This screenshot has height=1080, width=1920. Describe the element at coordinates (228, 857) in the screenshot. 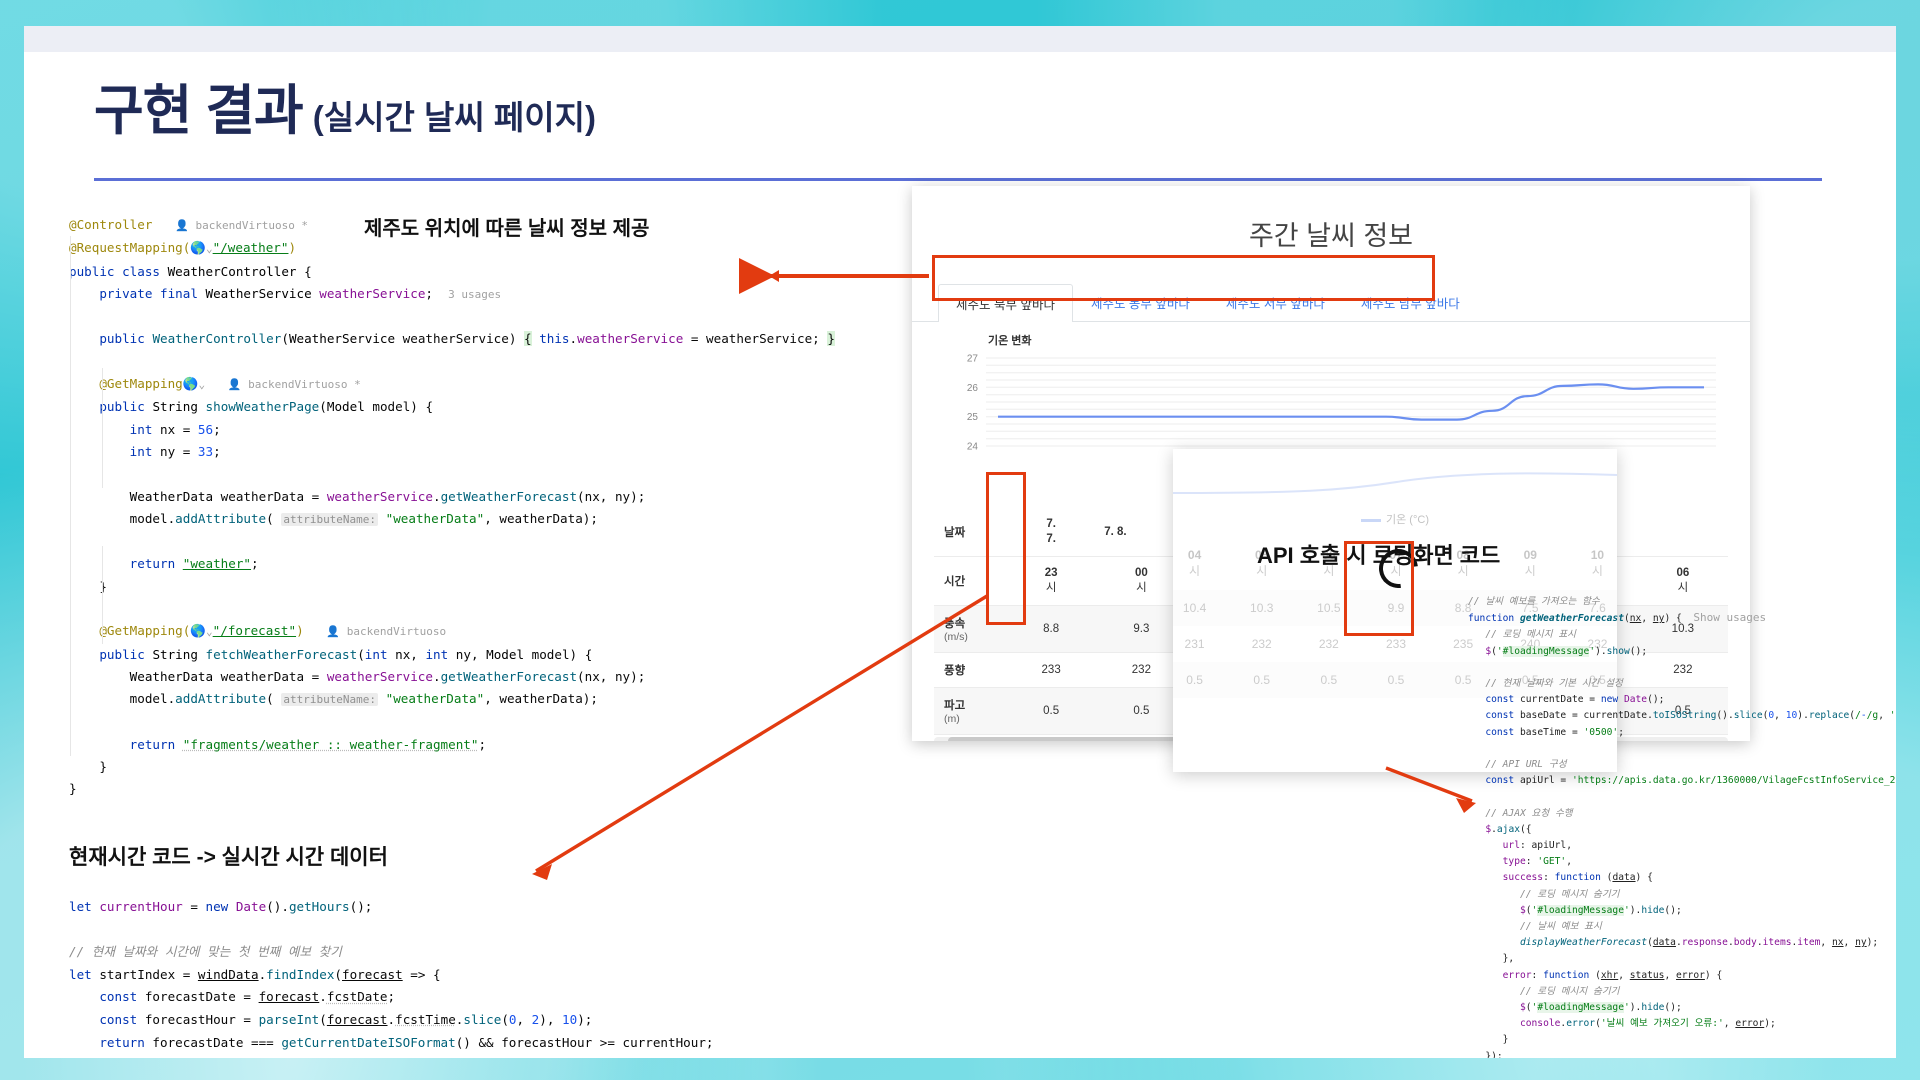

I see `callout-current-time: 현재시간 코드 -> 실시간 시간 데이터` at that location.